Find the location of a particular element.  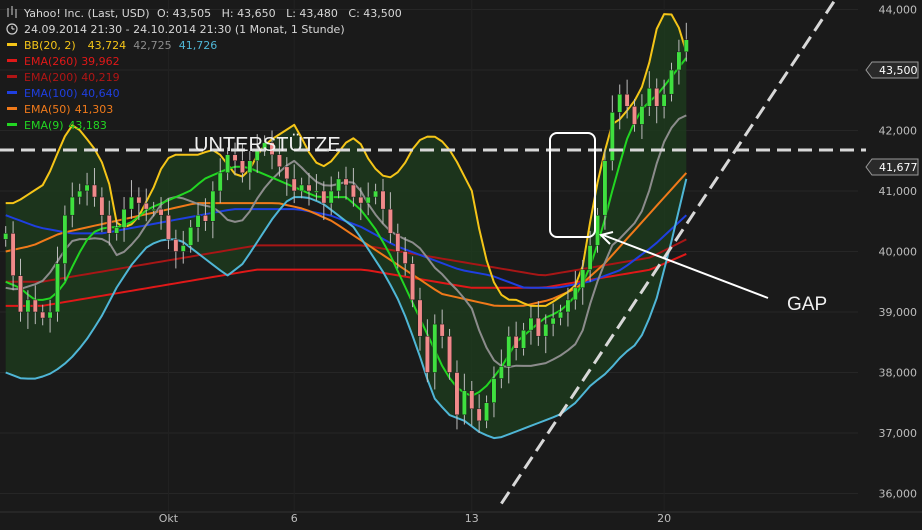

x-tick-label: 13 is located at coordinates (472, 518).